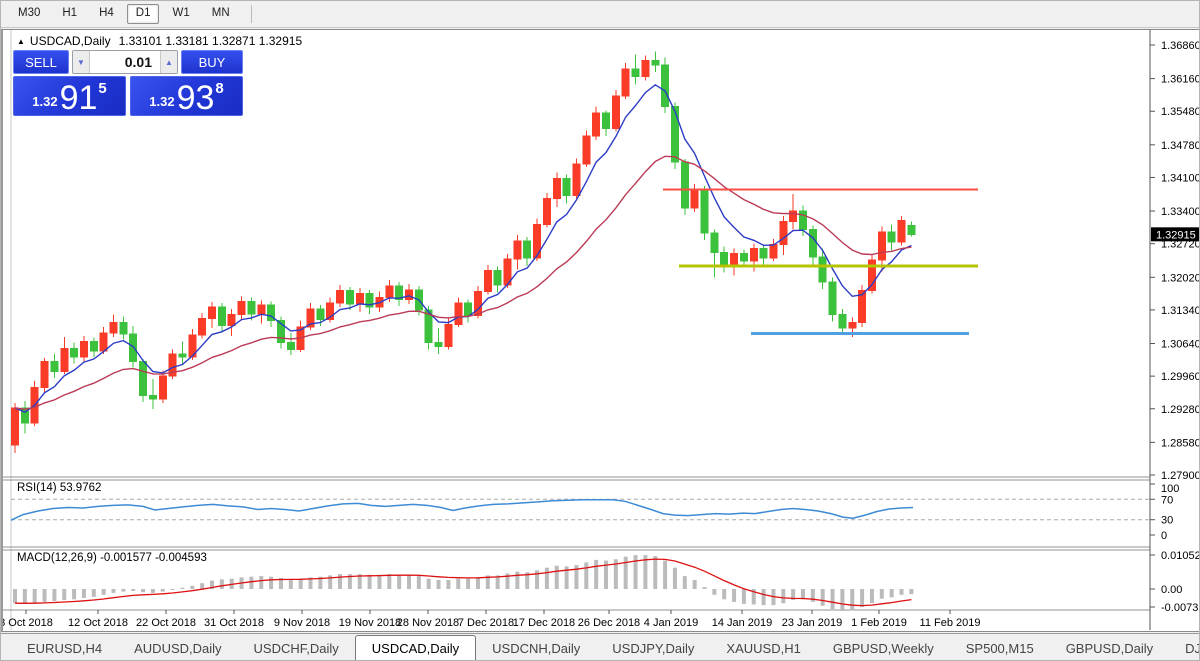  Describe the element at coordinates (64, 647) in the screenshot. I see `chart-tab-eurusd-h4: EURUSD,H4` at that location.